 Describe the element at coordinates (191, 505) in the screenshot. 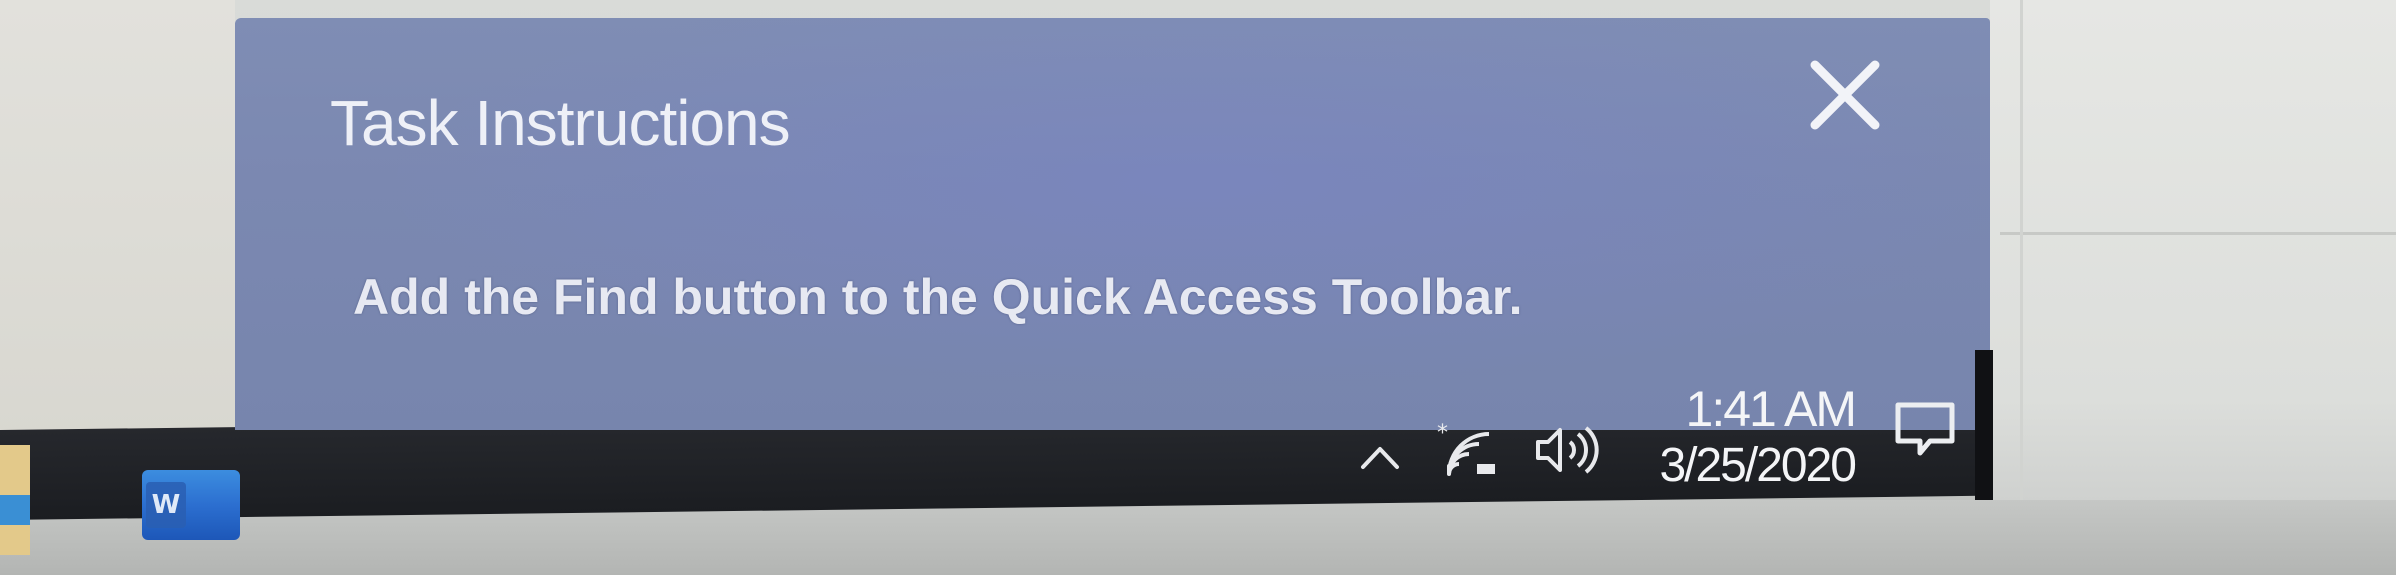

I see `taskbar-app-word: W` at that location.